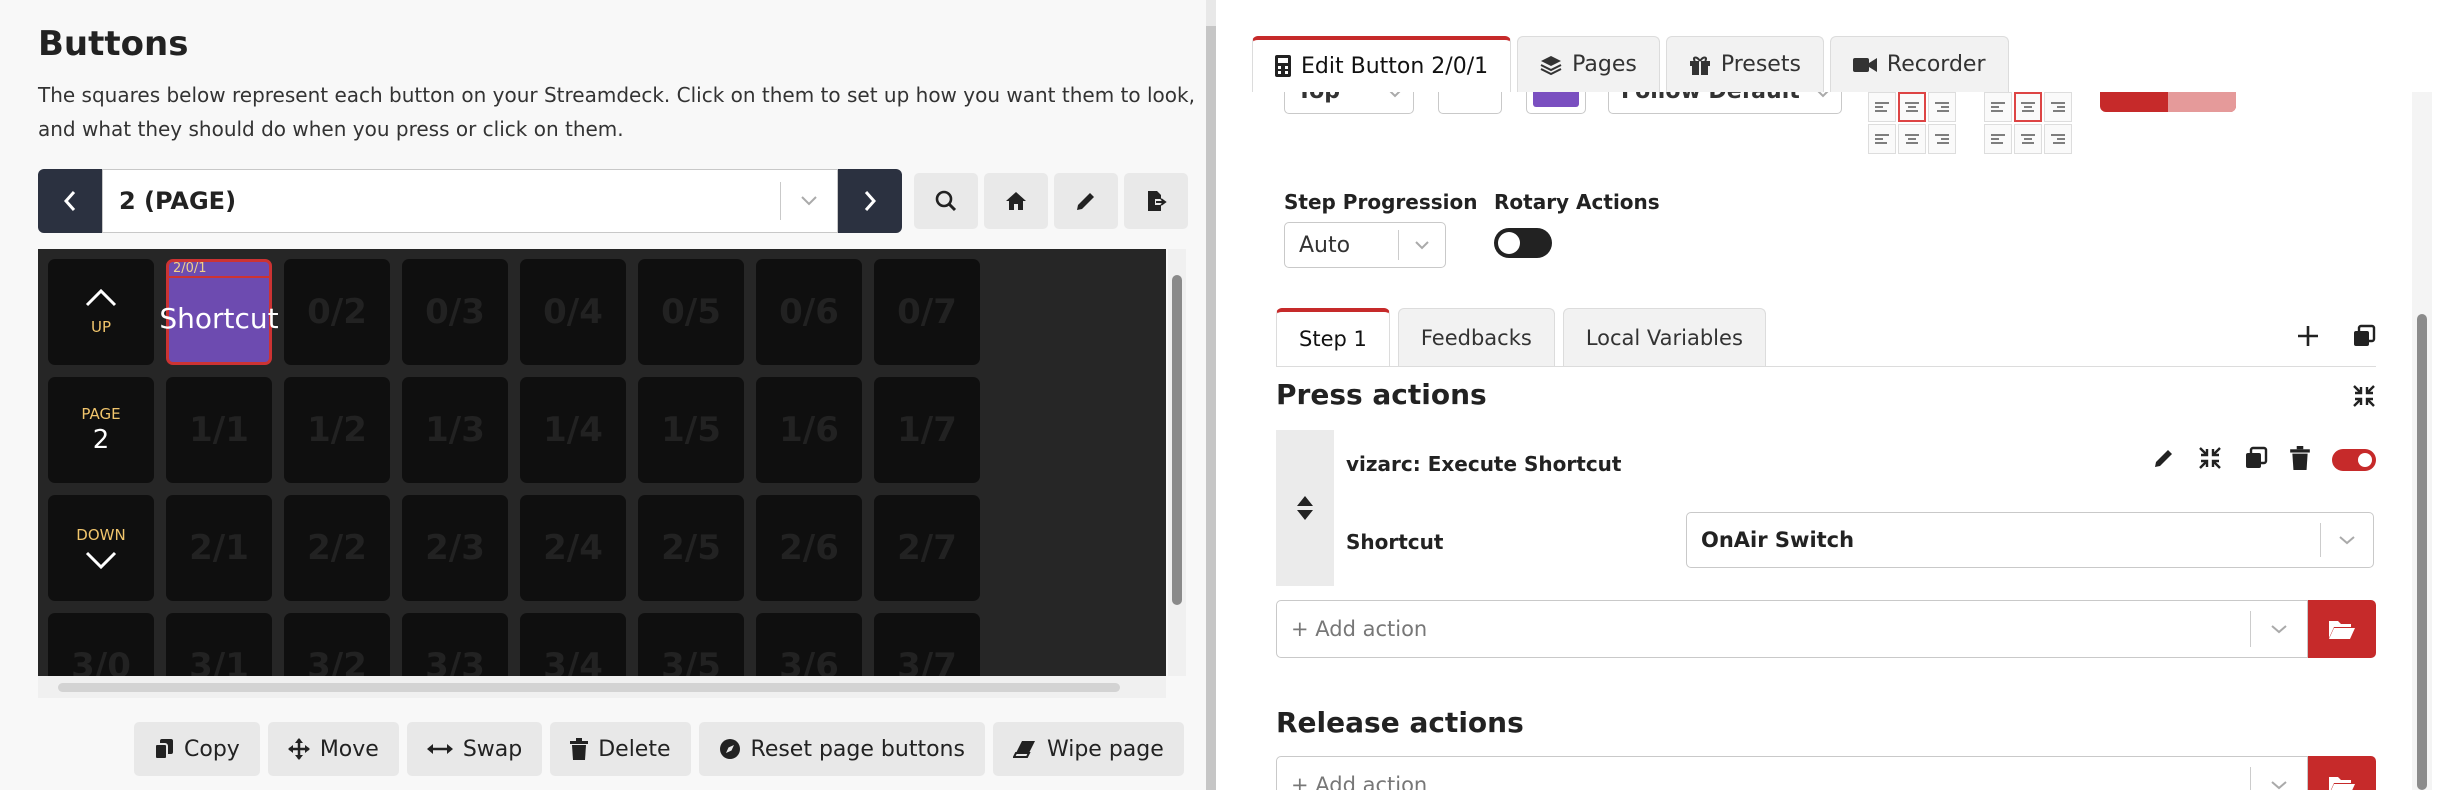 This screenshot has height=790, width=2440. Describe the element at coordinates (2202, 102) in the screenshot. I see `png-clear-button` at that location.